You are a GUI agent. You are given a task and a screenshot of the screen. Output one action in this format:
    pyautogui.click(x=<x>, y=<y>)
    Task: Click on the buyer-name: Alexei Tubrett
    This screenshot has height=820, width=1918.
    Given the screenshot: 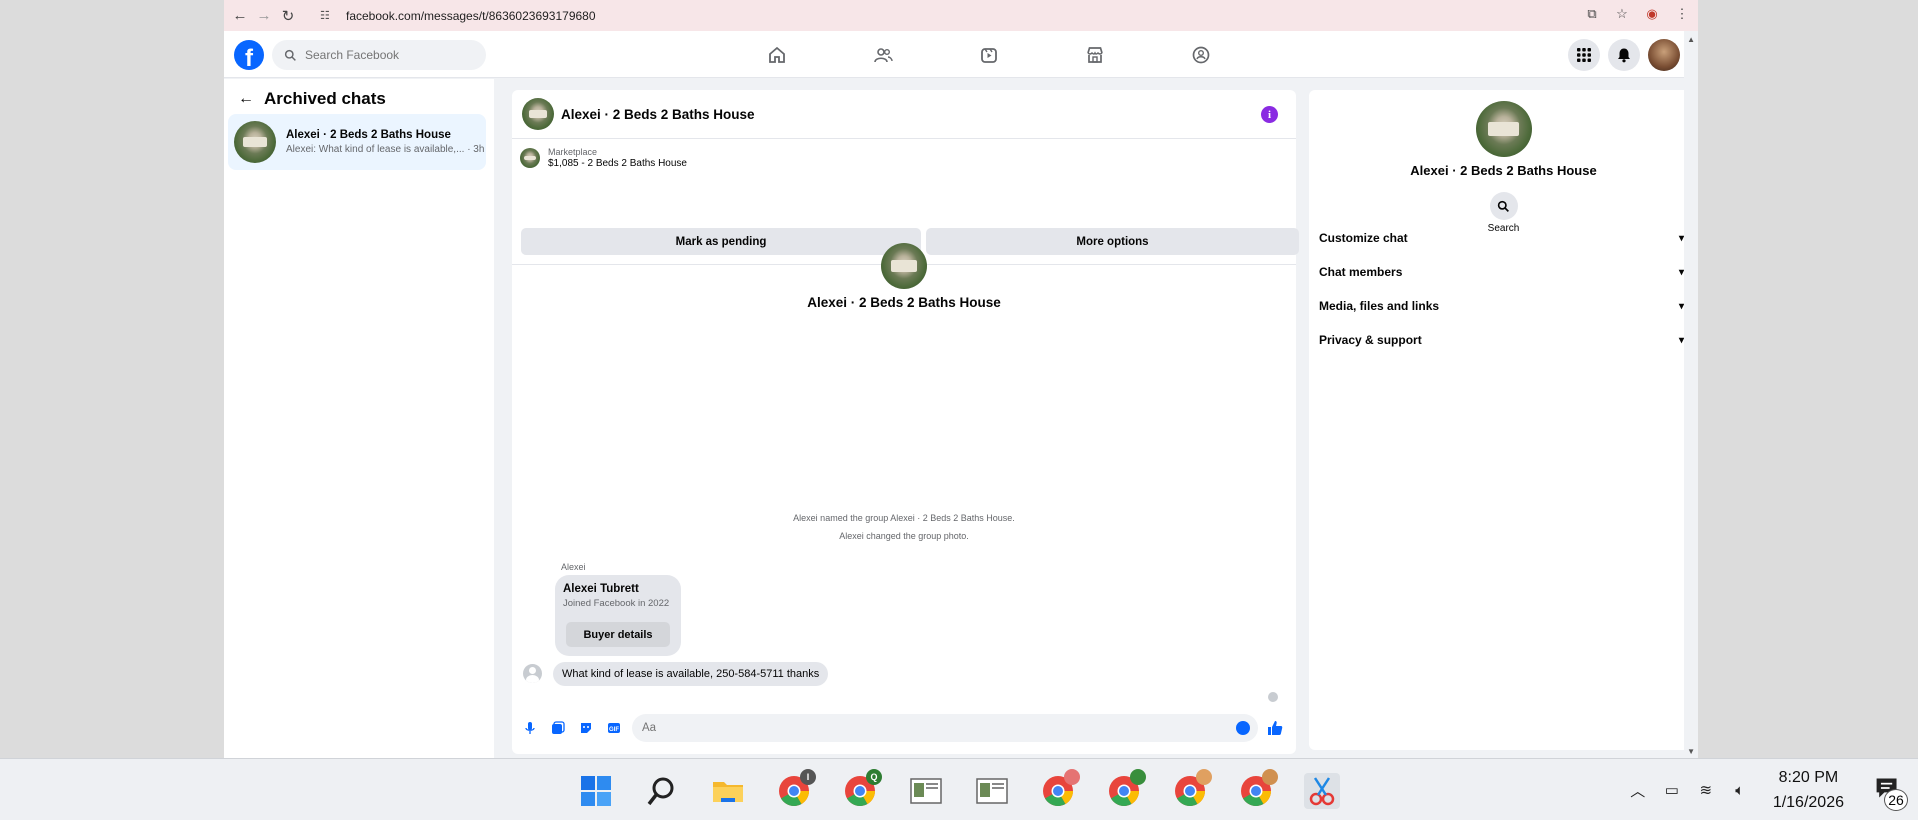 What is the action you would take?
    pyautogui.click(x=601, y=589)
    